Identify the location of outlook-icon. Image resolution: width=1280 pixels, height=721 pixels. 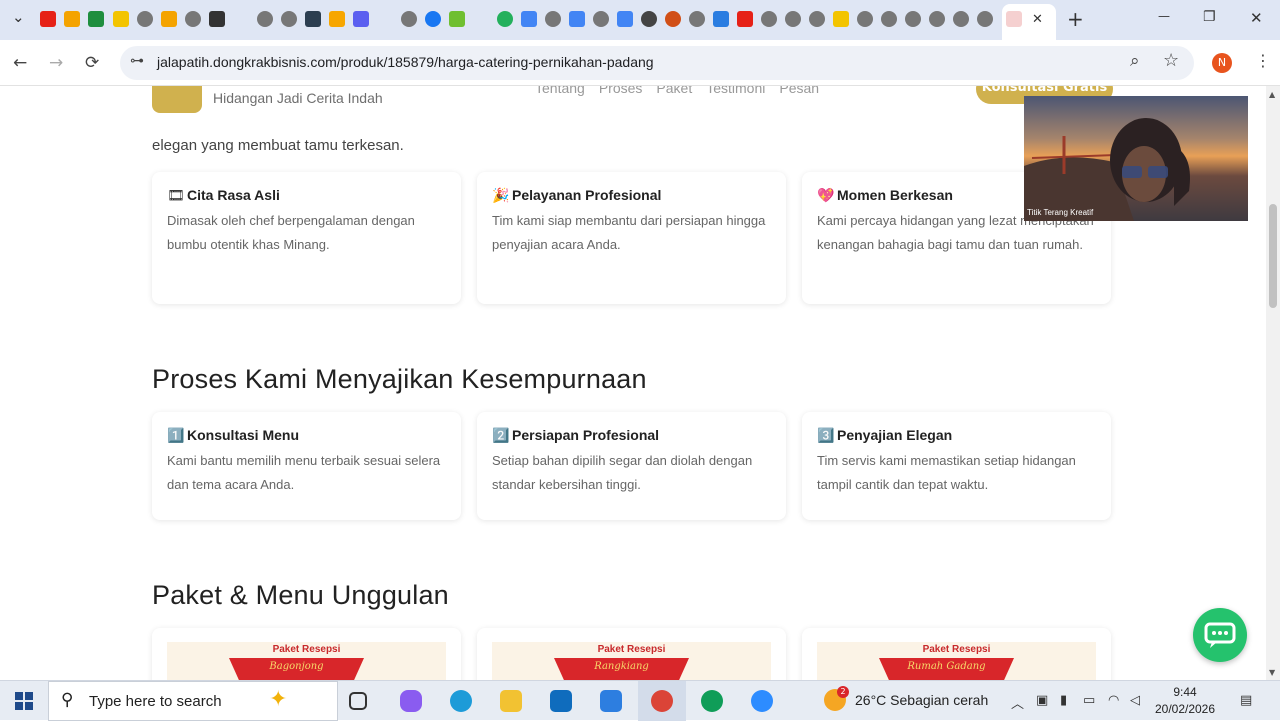
(561, 701).